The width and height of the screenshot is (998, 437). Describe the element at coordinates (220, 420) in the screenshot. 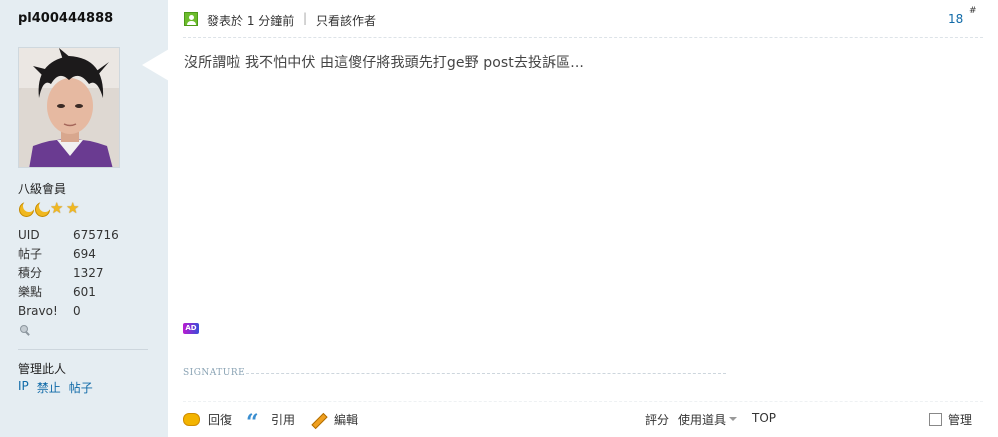

I see `reply-label: 回復` at that location.